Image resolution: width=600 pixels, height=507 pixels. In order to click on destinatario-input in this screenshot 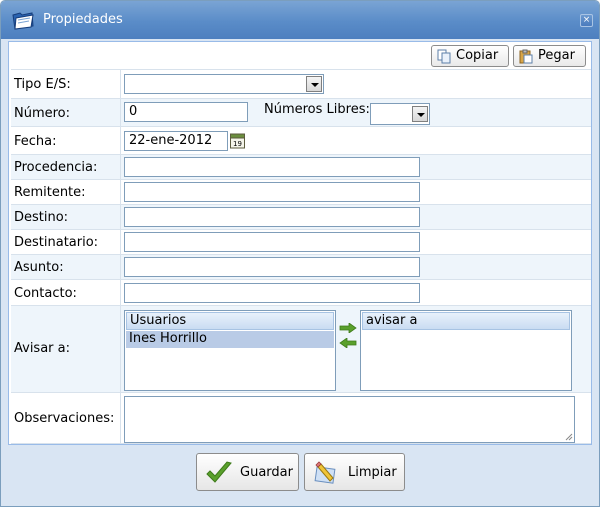, I will do `click(272, 242)`.